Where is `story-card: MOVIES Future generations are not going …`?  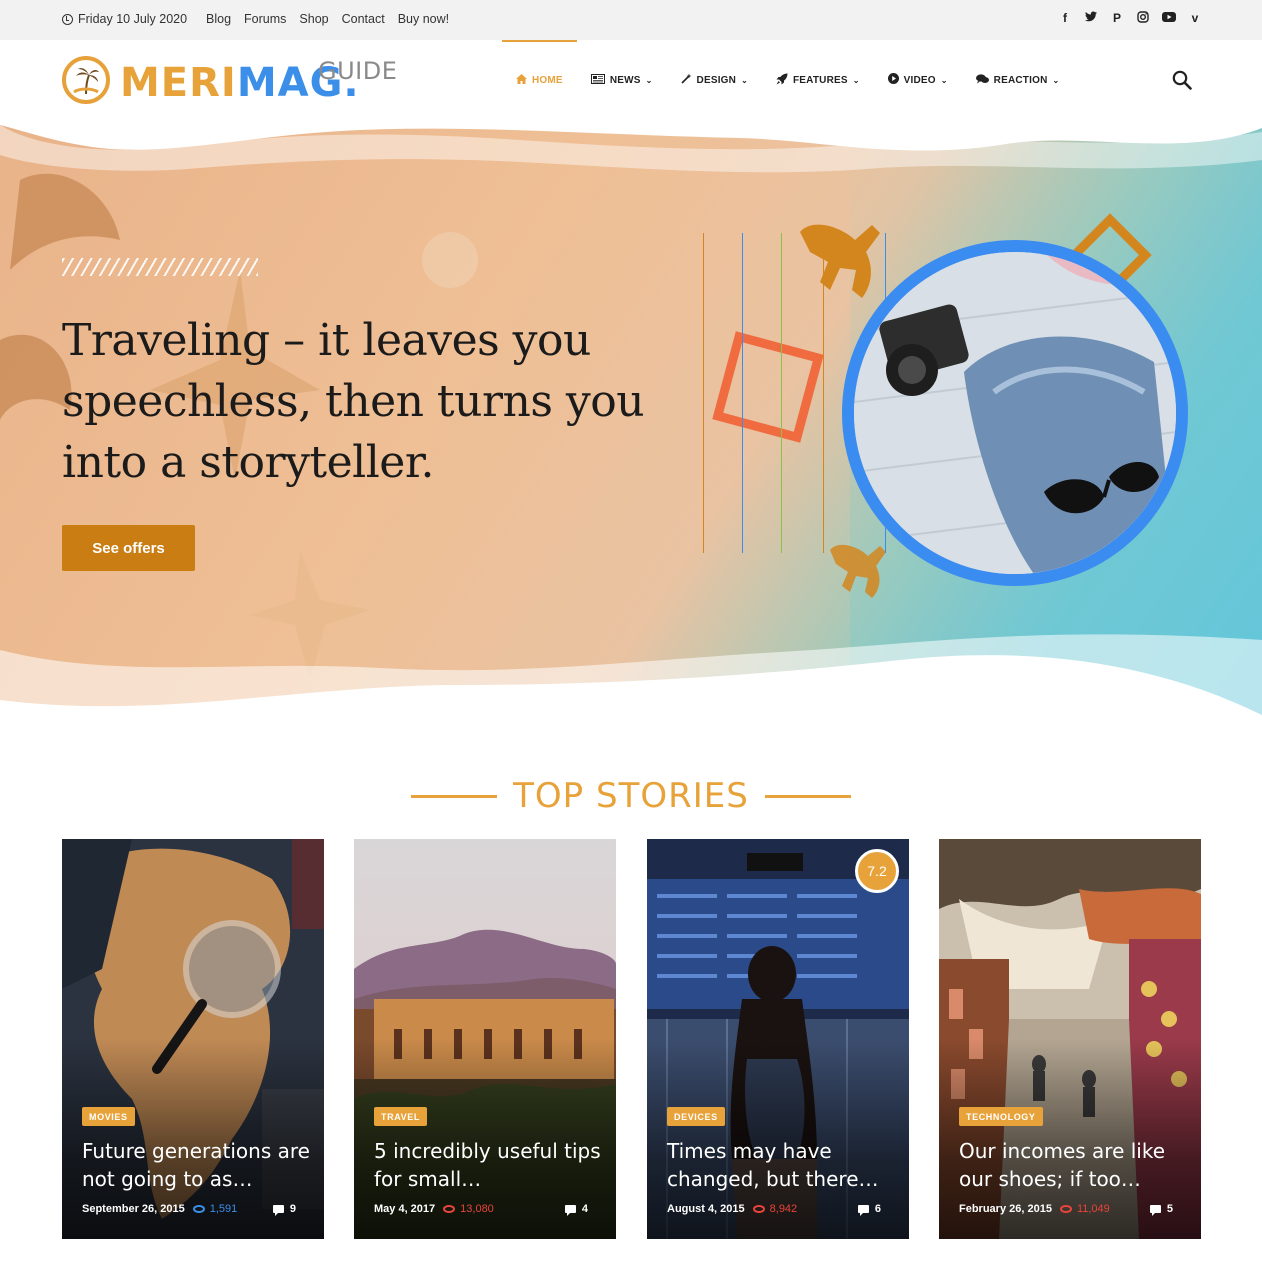 story-card: MOVIES Future generations are not going … is located at coordinates (193, 1039).